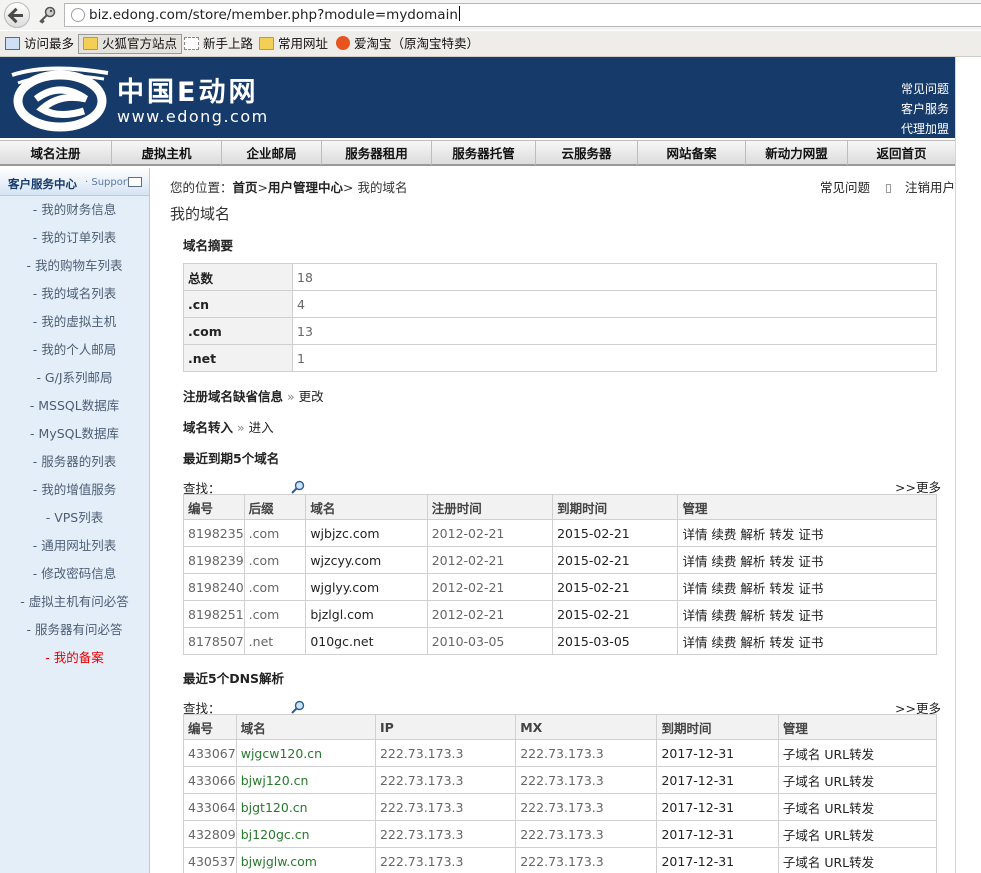 The width and height of the screenshot is (981, 873). What do you see at coordinates (214, 587) in the screenshot?
I see `table-cell: 8198240` at bounding box center [214, 587].